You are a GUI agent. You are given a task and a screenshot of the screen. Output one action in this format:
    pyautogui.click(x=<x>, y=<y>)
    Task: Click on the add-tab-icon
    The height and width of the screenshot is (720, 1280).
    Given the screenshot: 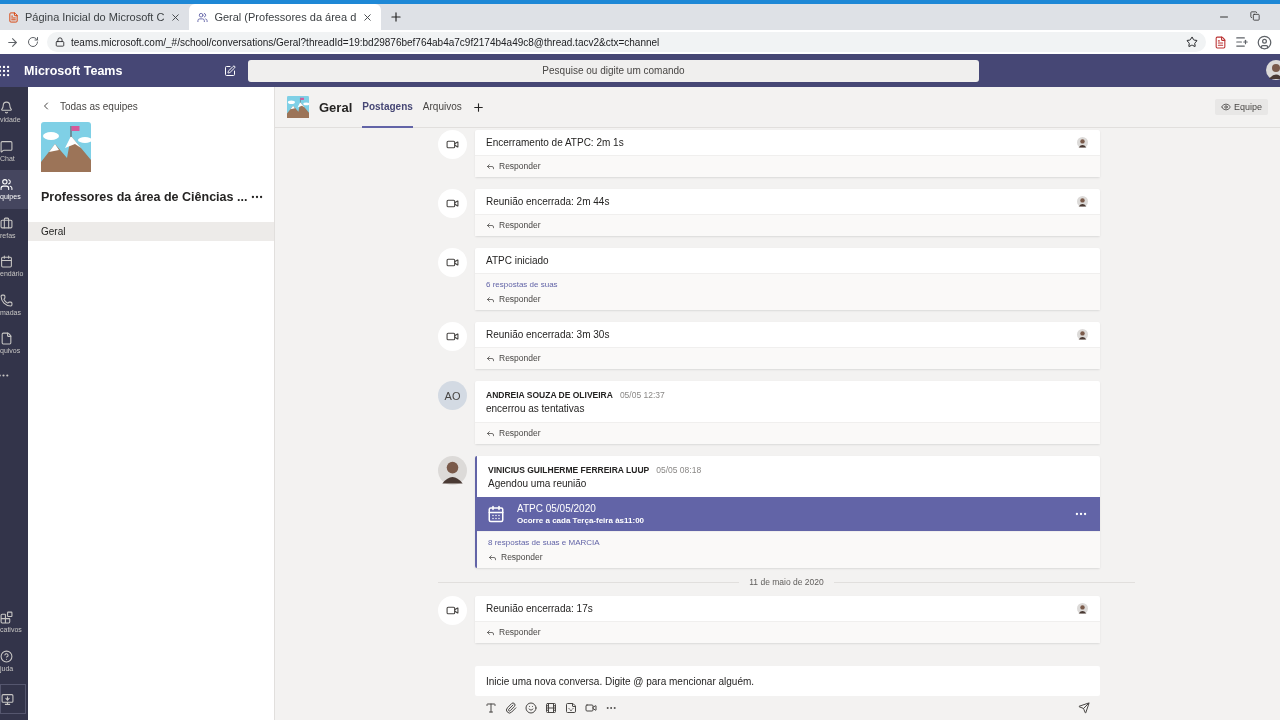 What is the action you would take?
    pyautogui.click(x=478, y=107)
    